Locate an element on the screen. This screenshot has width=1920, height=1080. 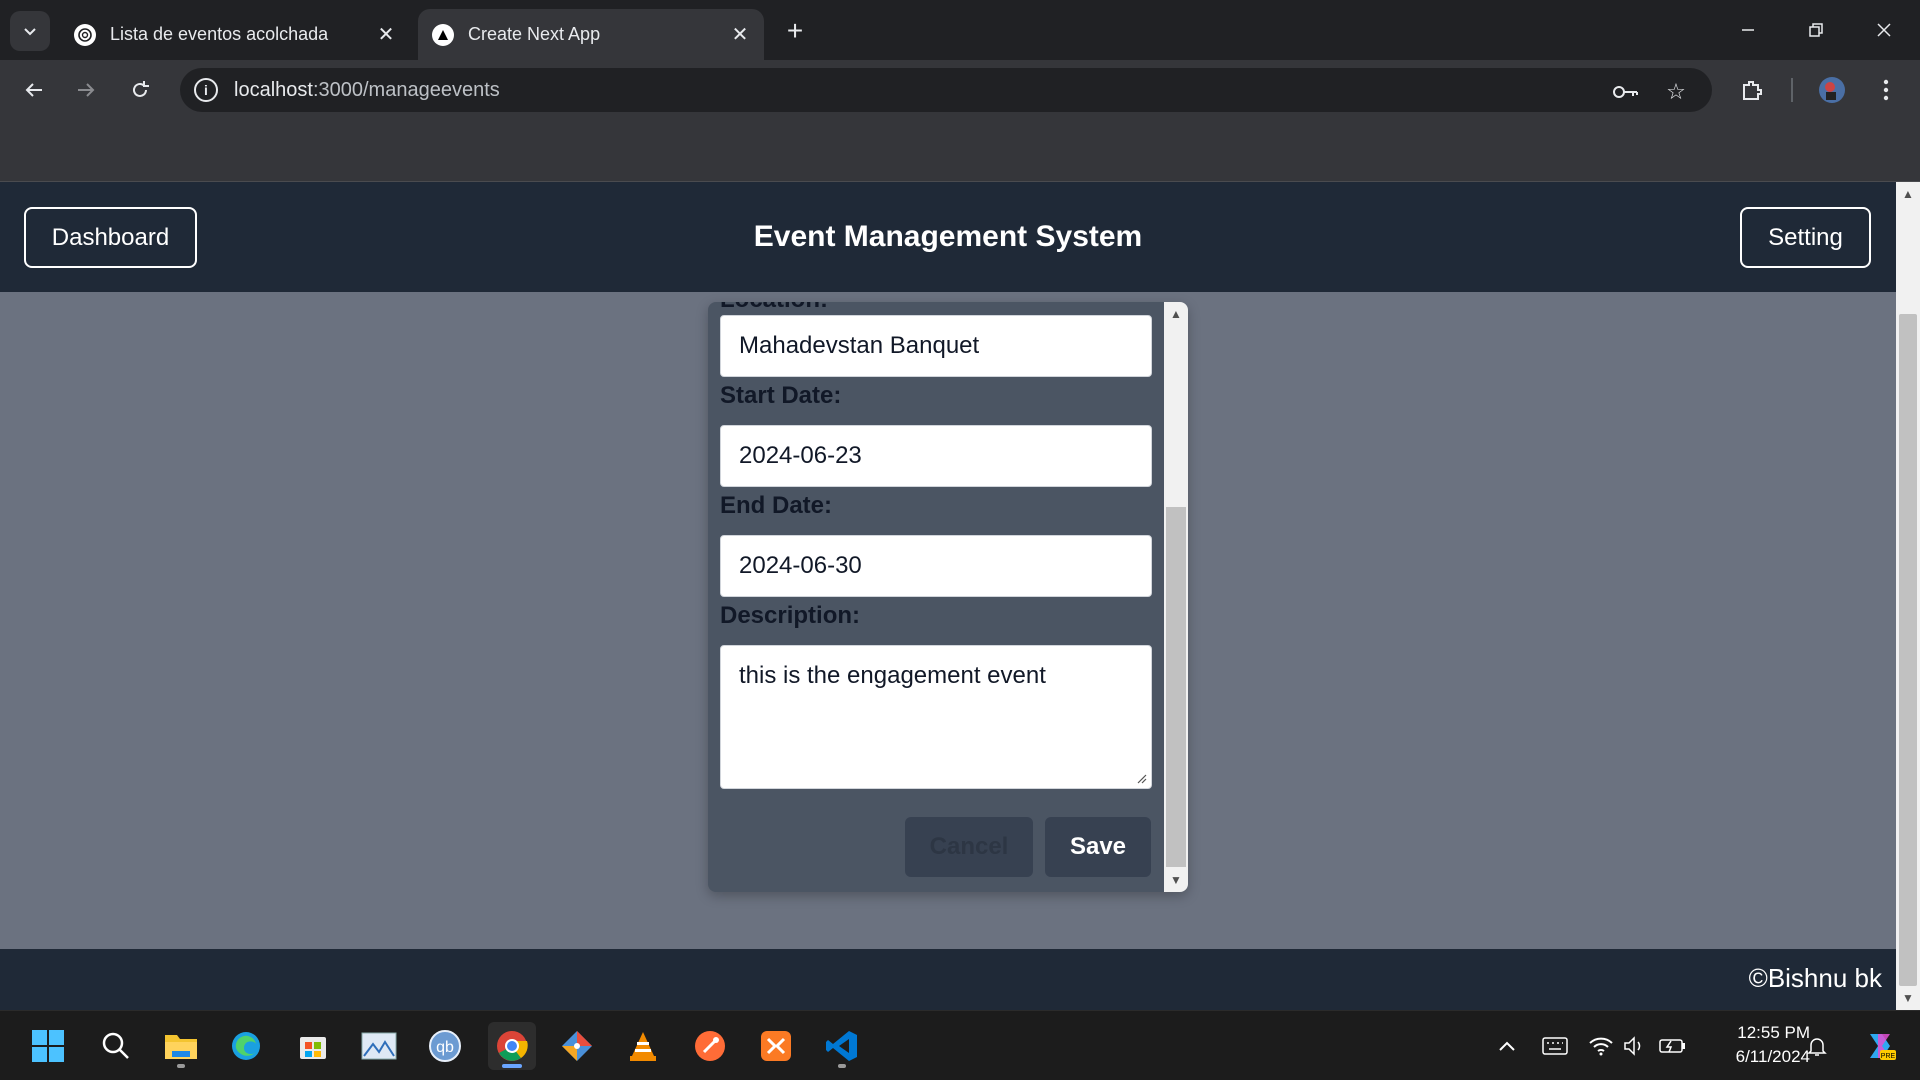
profile-avatar is located at coordinates (1832, 90).